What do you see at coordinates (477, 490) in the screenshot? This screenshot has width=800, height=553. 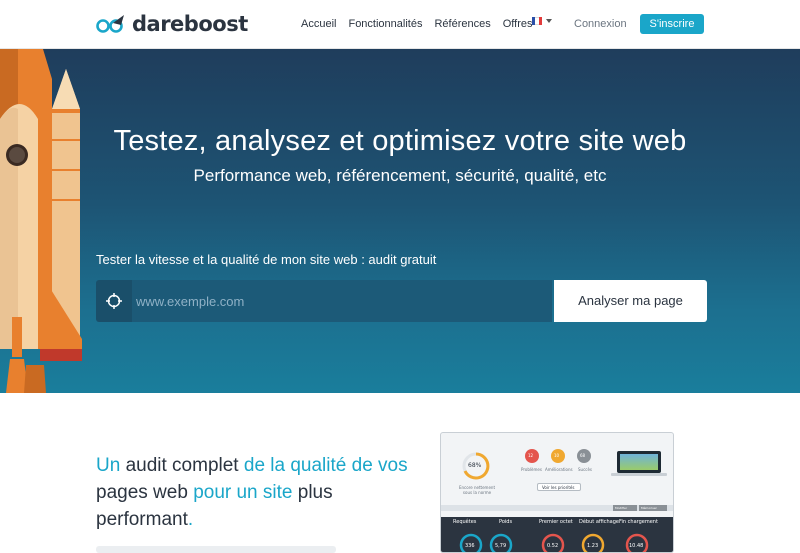 I see `score-caption: Encore nettement sous la norme` at bounding box center [477, 490].